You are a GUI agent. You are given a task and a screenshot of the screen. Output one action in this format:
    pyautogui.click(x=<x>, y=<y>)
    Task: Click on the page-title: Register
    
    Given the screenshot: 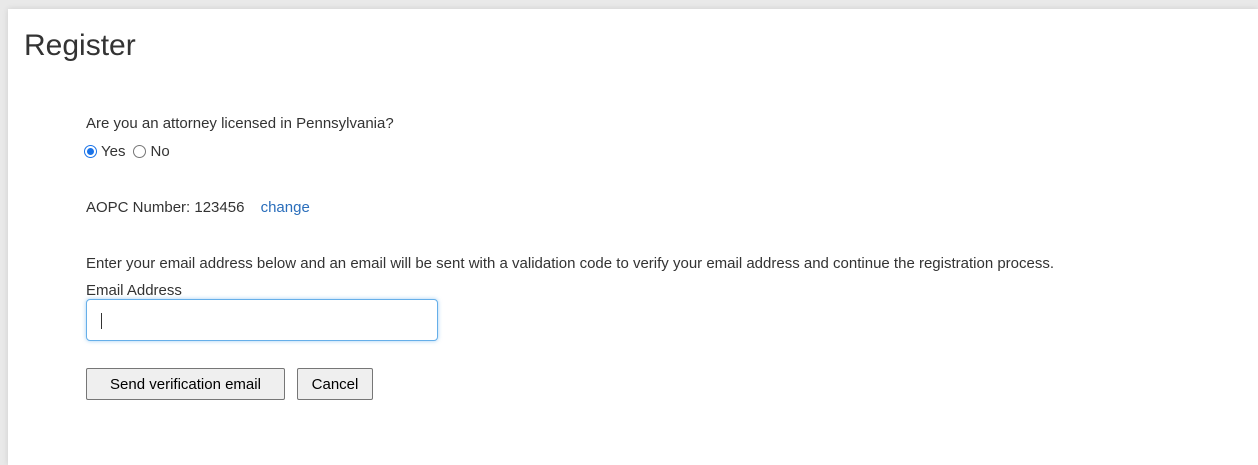 What is the action you would take?
    pyautogui.click(x=80, y=45)
    